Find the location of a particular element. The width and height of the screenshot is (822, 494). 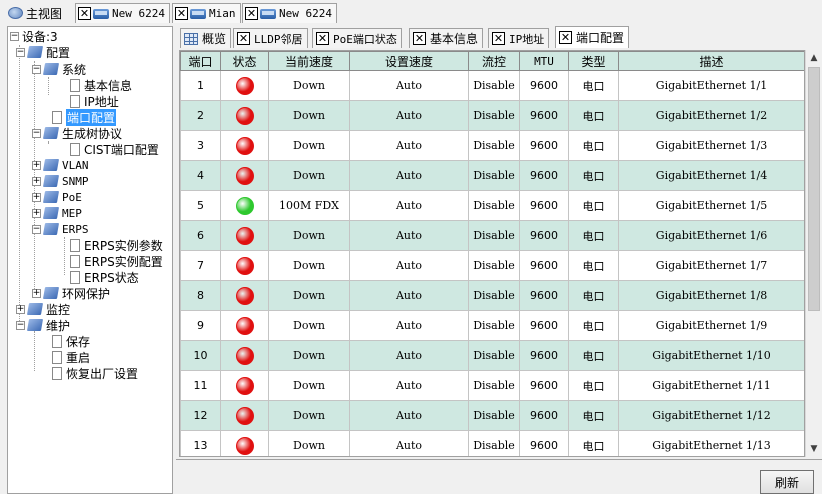

tree-factory-reset: 恢复出厂设置 is located at coordinates (95, 373).